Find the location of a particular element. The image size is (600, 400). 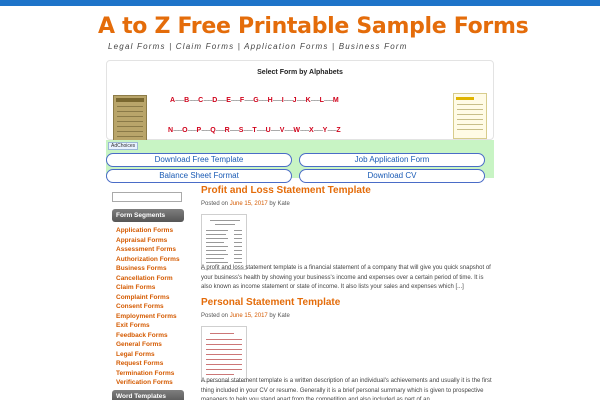

alpha-link-m: M is located at coordinates (336, 100).